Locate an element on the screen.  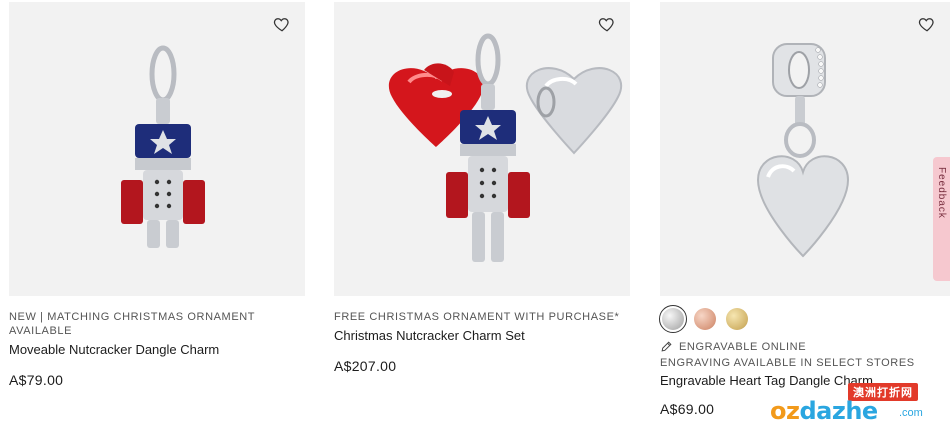
product-name-link: Moveable Nutcracker Dangle Charm is located at coordinates (157, 350).